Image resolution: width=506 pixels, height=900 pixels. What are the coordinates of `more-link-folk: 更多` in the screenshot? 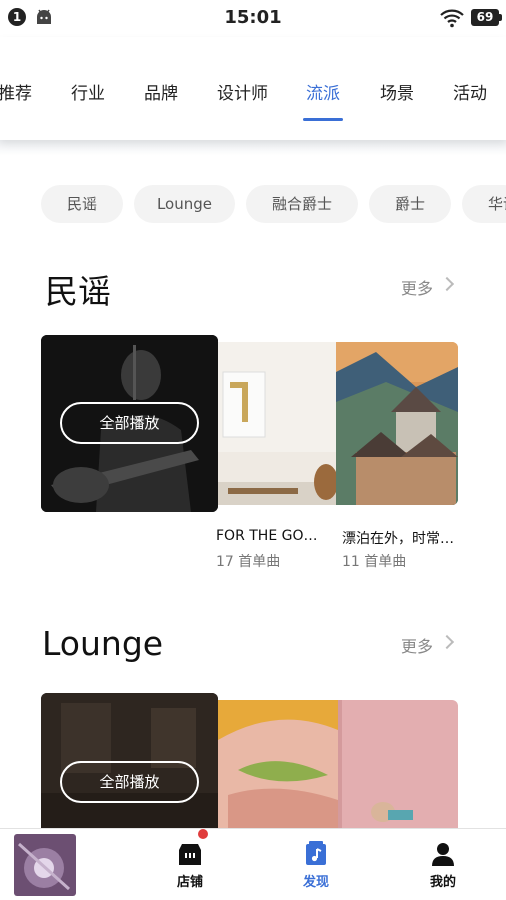 It's located at (417, 287).